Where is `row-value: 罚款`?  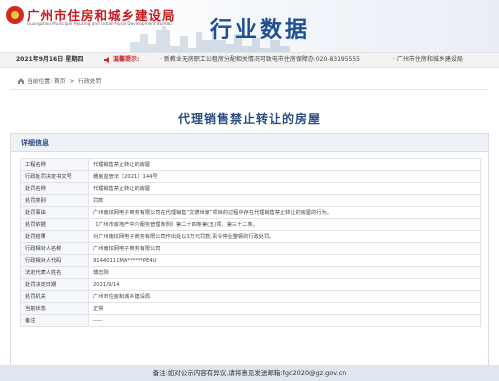
row-value: 罚款 is located at coordinates (284, 200).